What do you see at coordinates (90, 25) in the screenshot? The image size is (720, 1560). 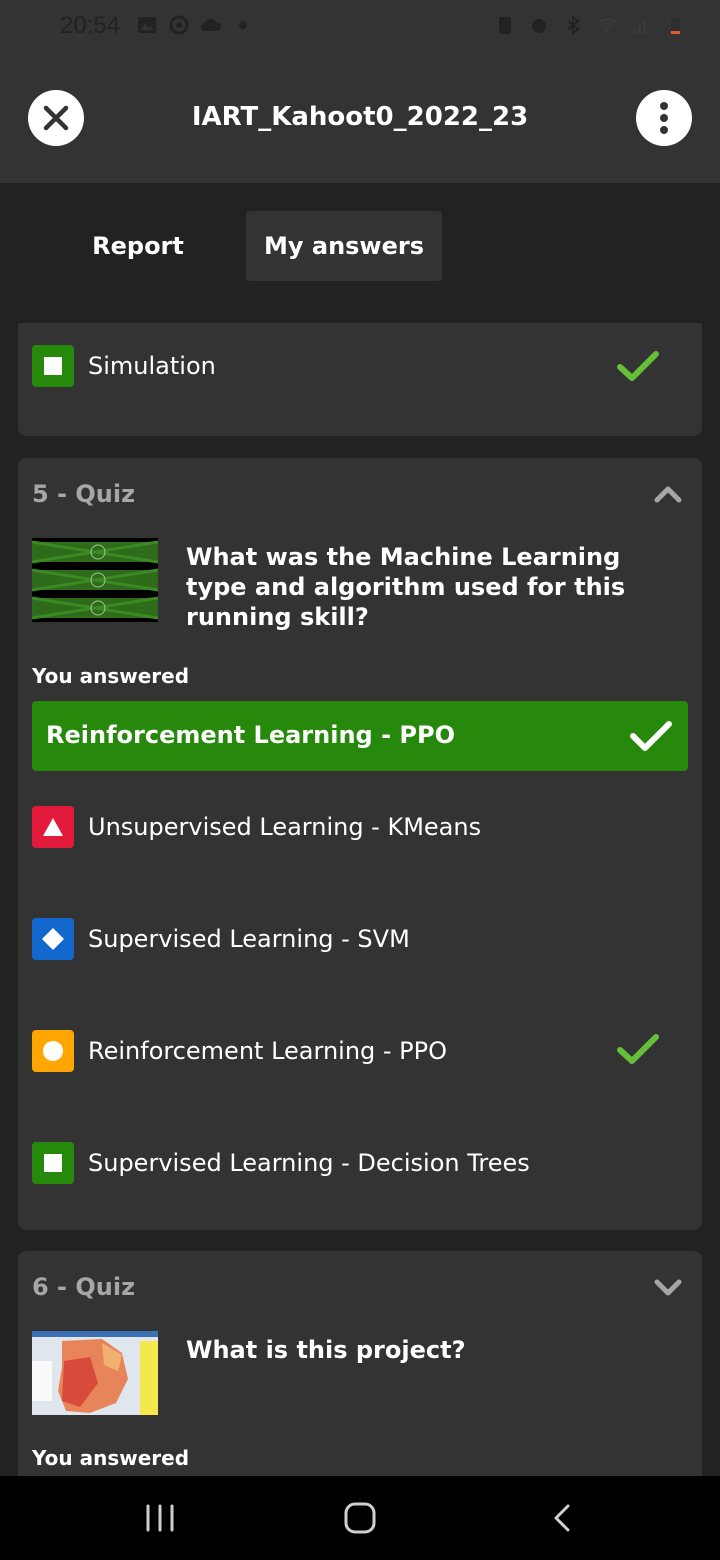 I see `status-time: 20:54` at bounding box center [90, 25].